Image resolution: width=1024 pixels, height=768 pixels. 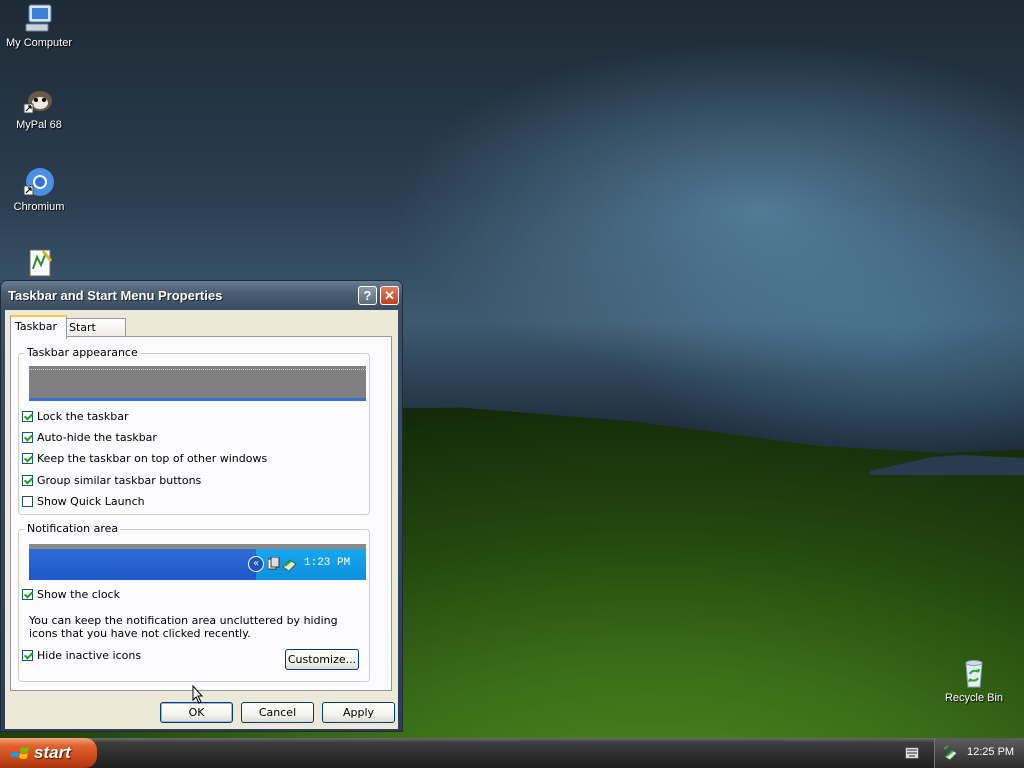 I want to click on desktop-icon-label: My Computer, so click(x=39, y=43).